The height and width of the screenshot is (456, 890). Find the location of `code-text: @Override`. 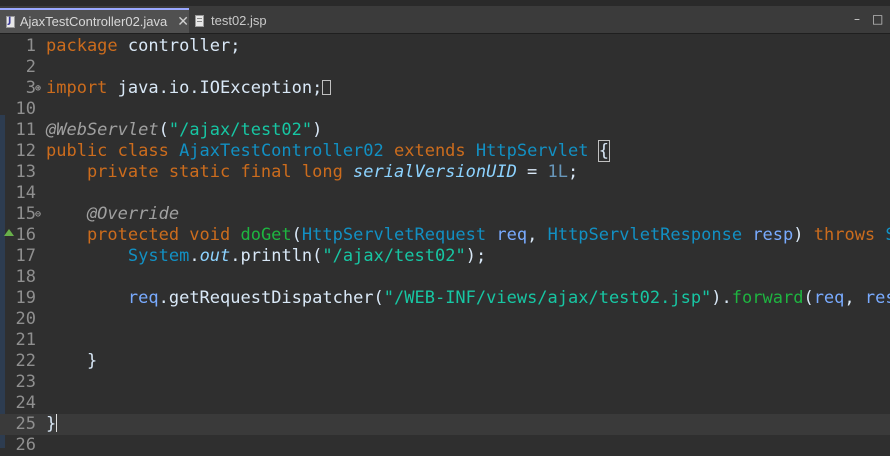

code-text: @Override is located at coordinates (112, 214).